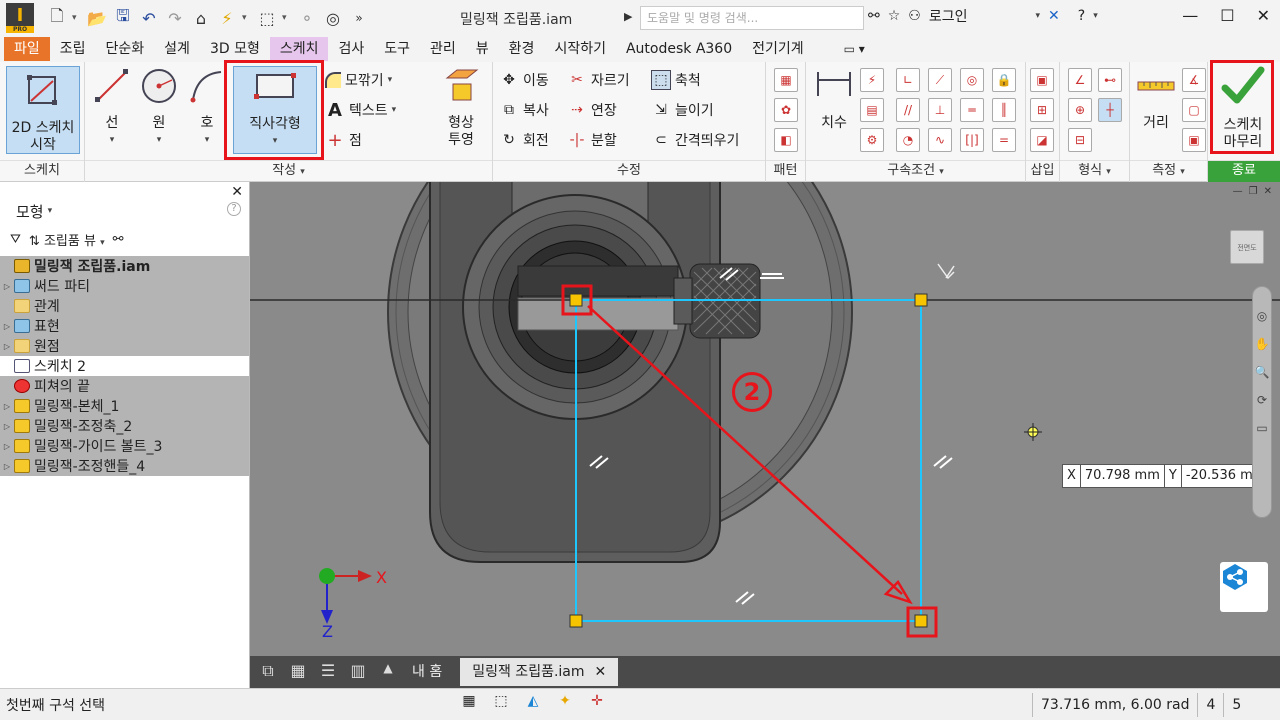 The image size is (1280, 720). Describe the element at coordinates (908, 140) in the screenshot. I see `tangent-icon: ◔` at that location.